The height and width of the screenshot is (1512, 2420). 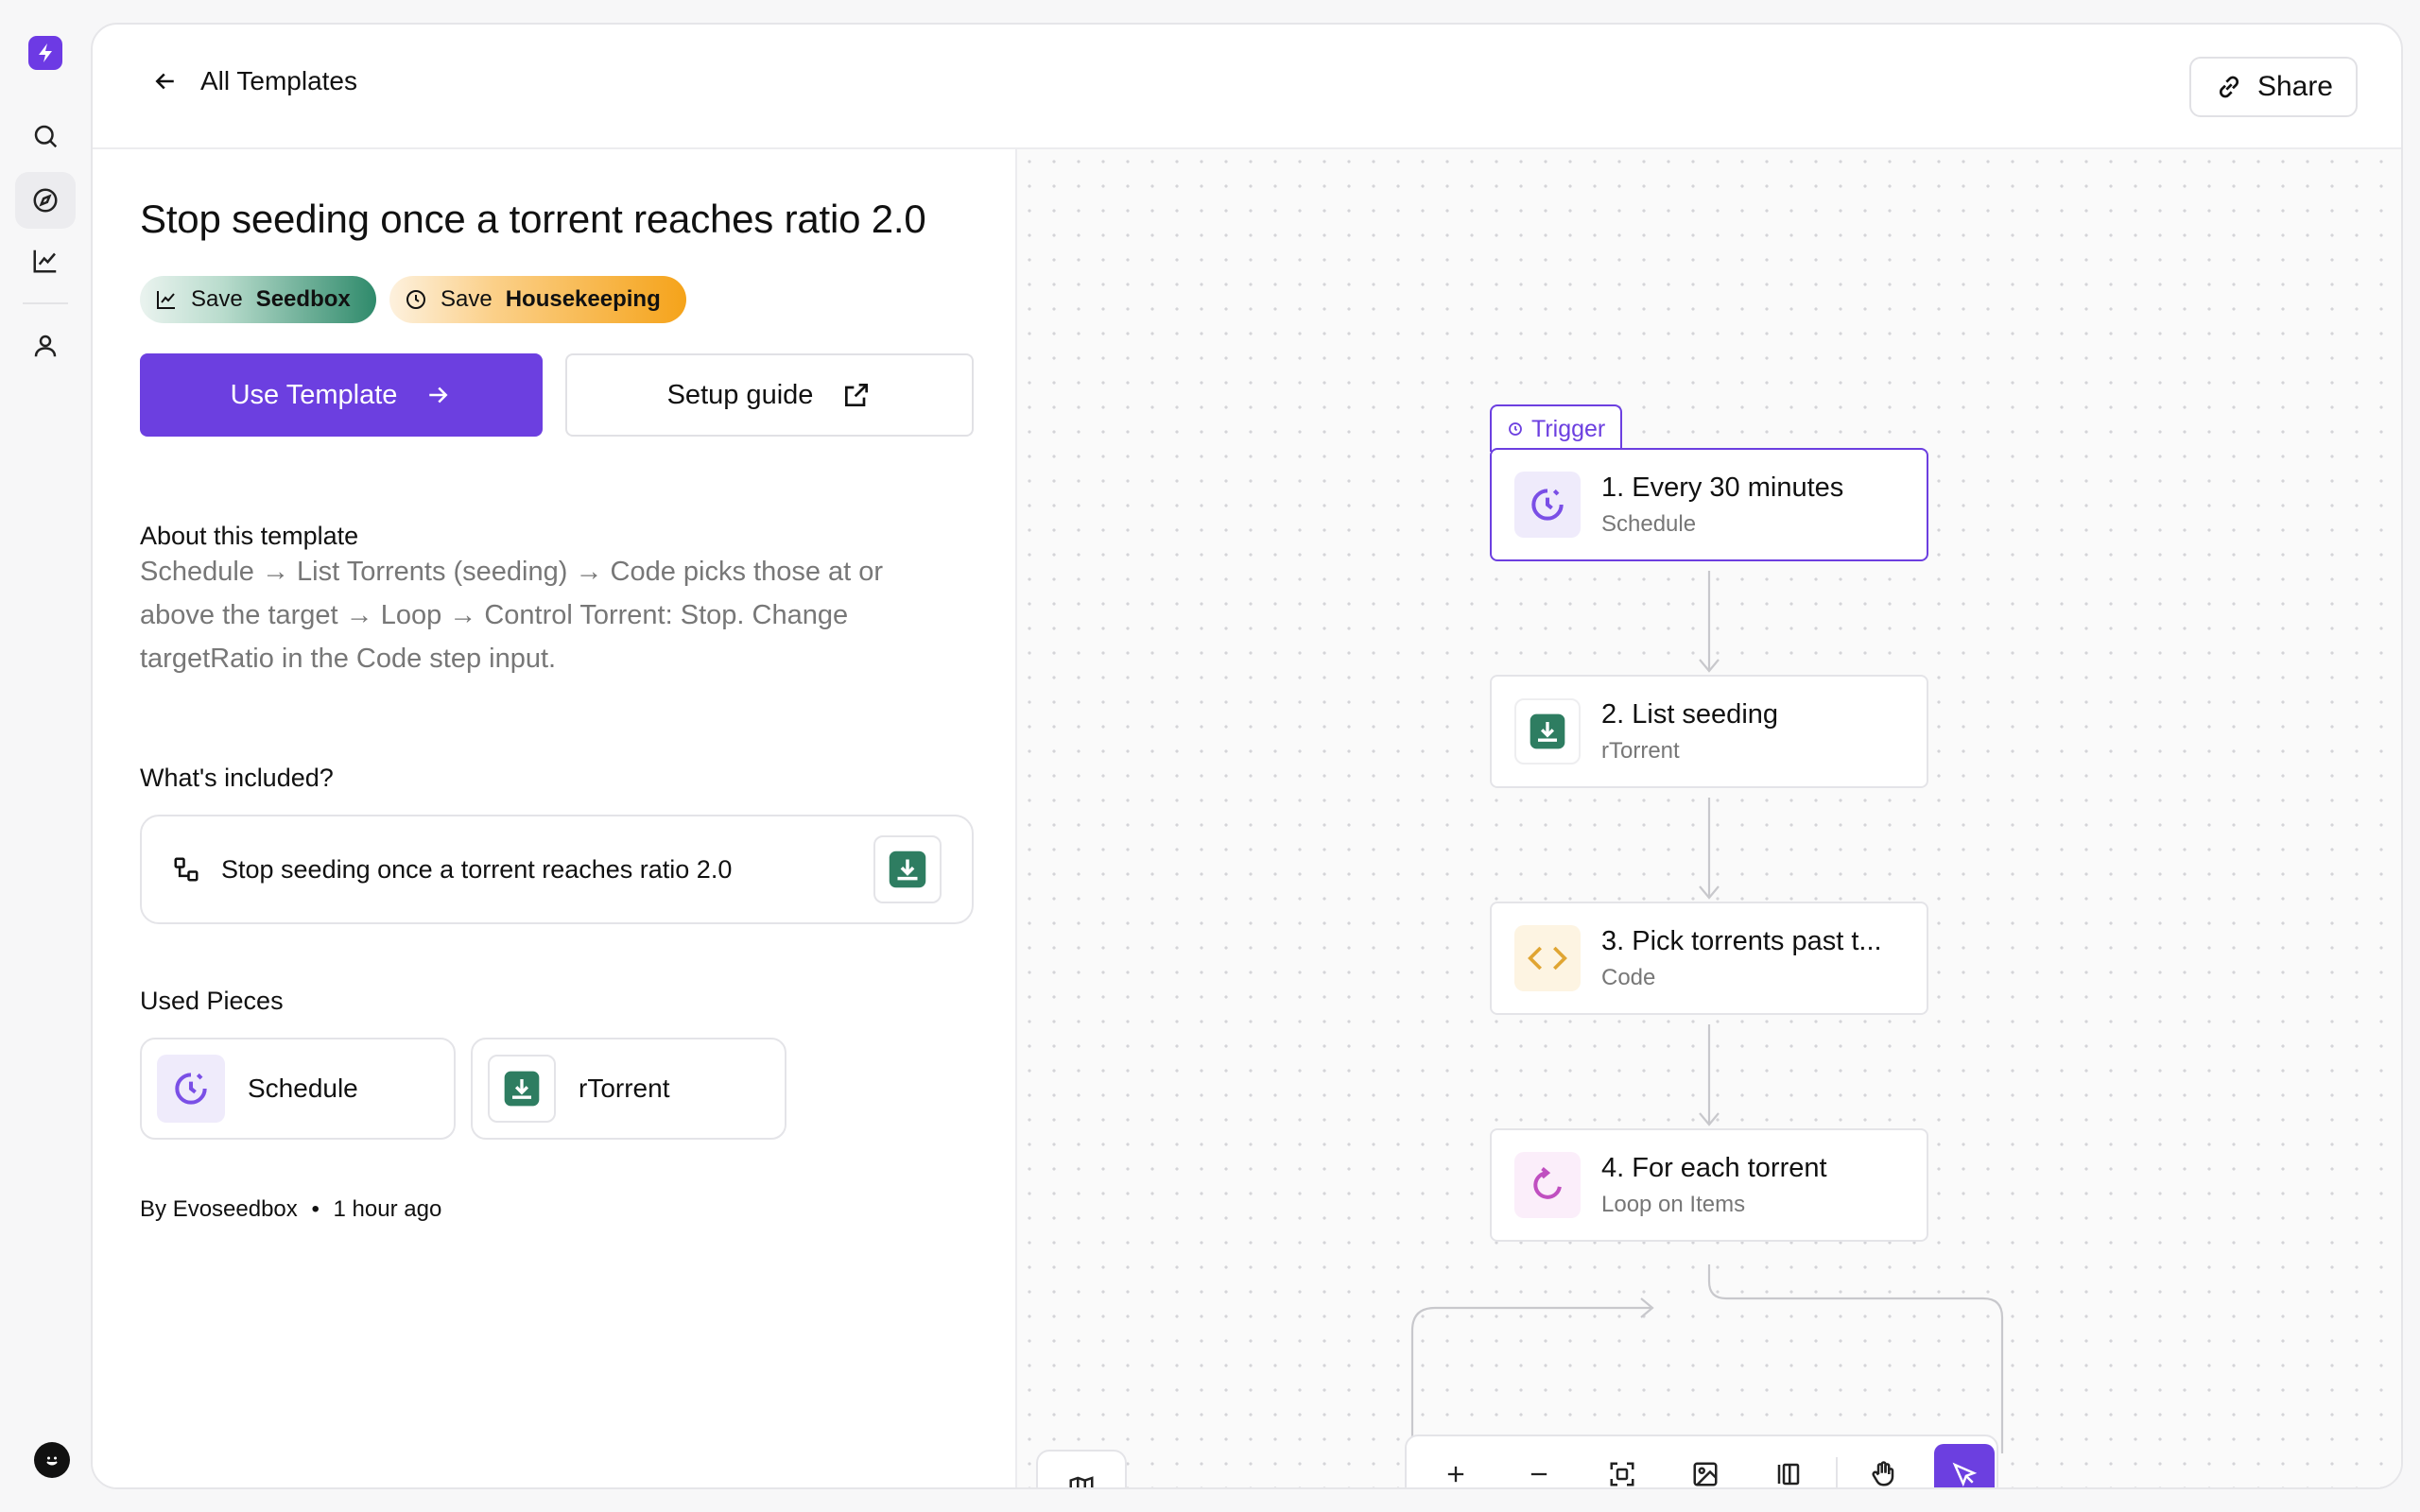 I want to click on node-subtitle: Code, so click(x=1629, y=977).